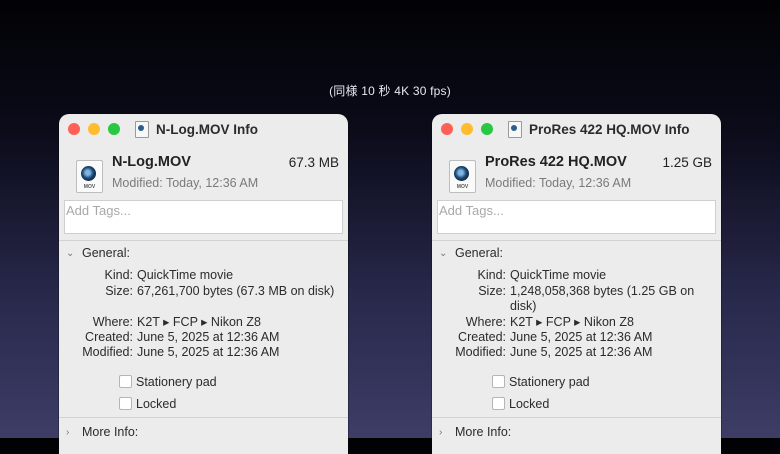 This screenshot has height=454, width=780. I want to click on file-name: N-Log.MOV, so click(151, 162).